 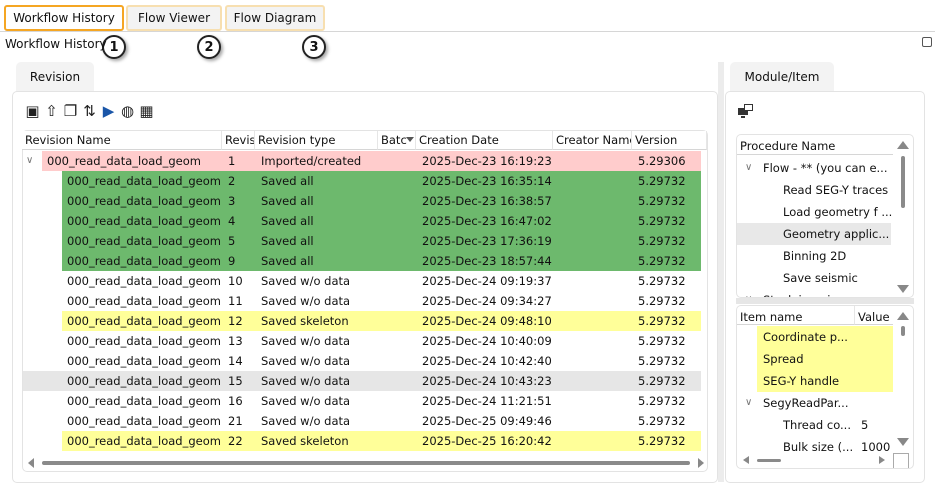 I want to click on item-row: Spread, so click(x=815, y=359).